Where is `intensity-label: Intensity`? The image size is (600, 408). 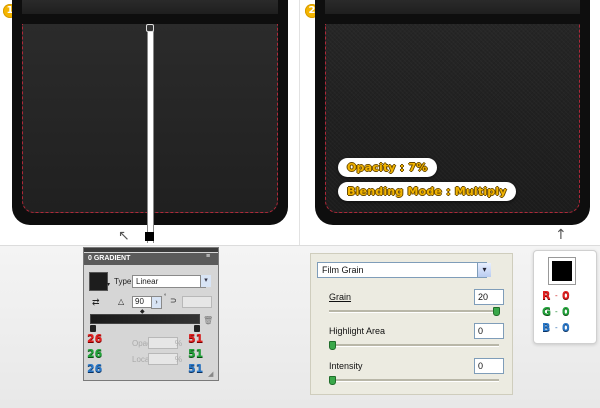
intensity-label: Intensity is located at coordinates (346, 366).